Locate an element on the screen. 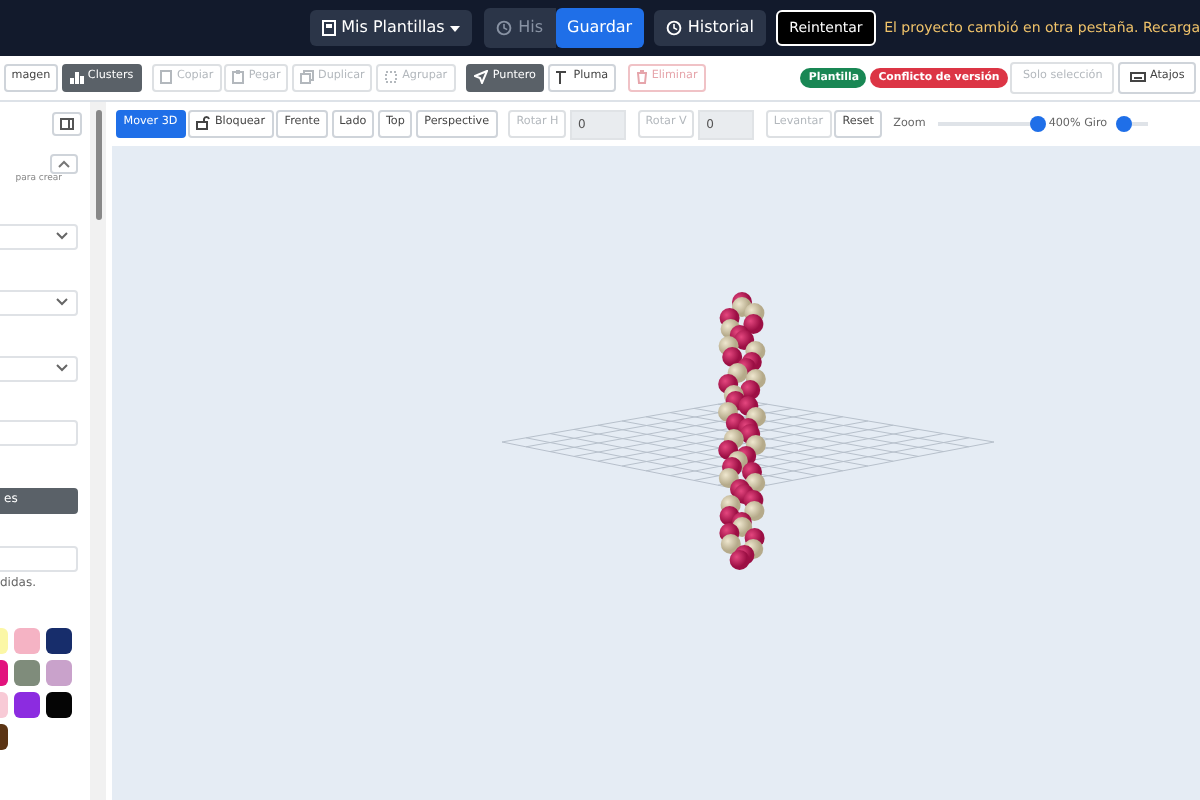 The image size is (1200, 800). templates-button: Mis Plantillas is located at coordinates (391, 28).